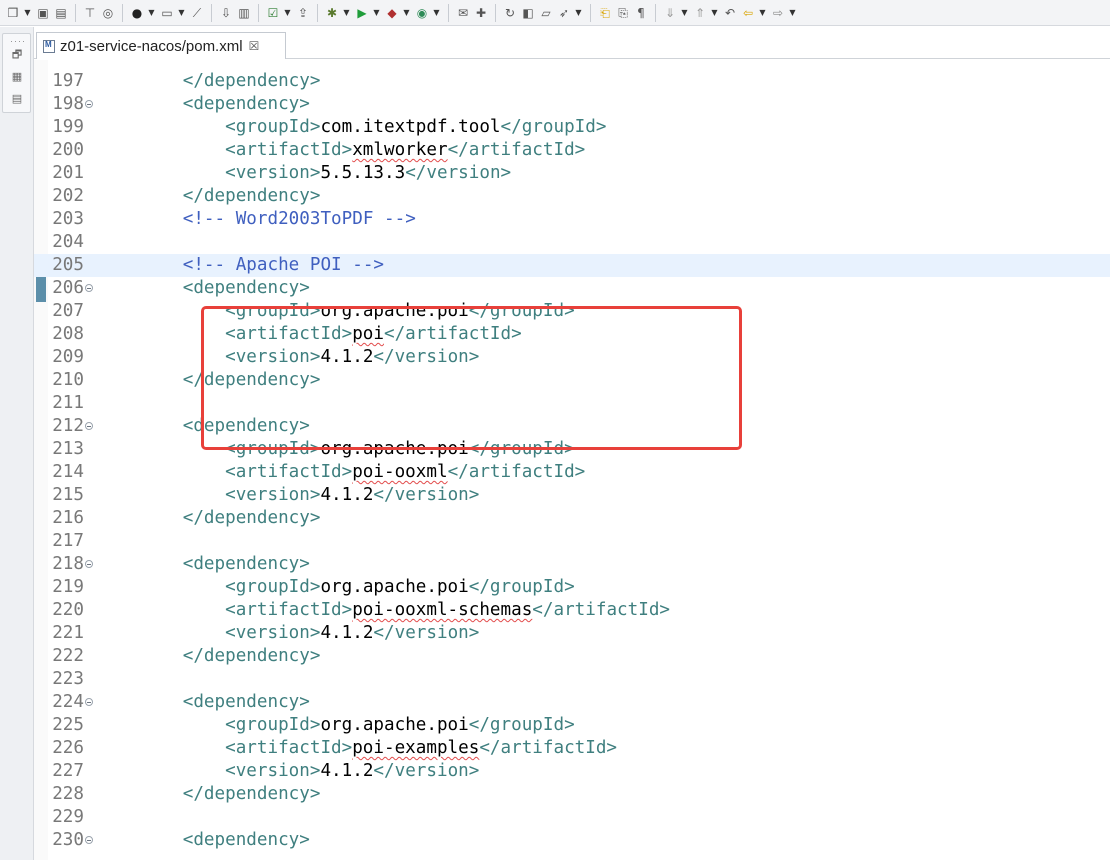  What do you see at coordinates (13, 13) in the screenshot?
I see `new-wizard-icon: ❒` at bounding box center [13, 13].